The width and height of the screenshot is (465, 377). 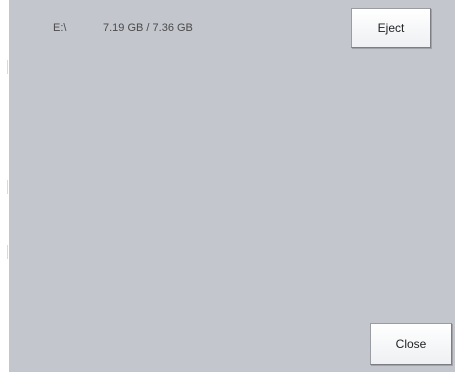 I want to click on eject-button: Eject, so click(x=391, y=28).